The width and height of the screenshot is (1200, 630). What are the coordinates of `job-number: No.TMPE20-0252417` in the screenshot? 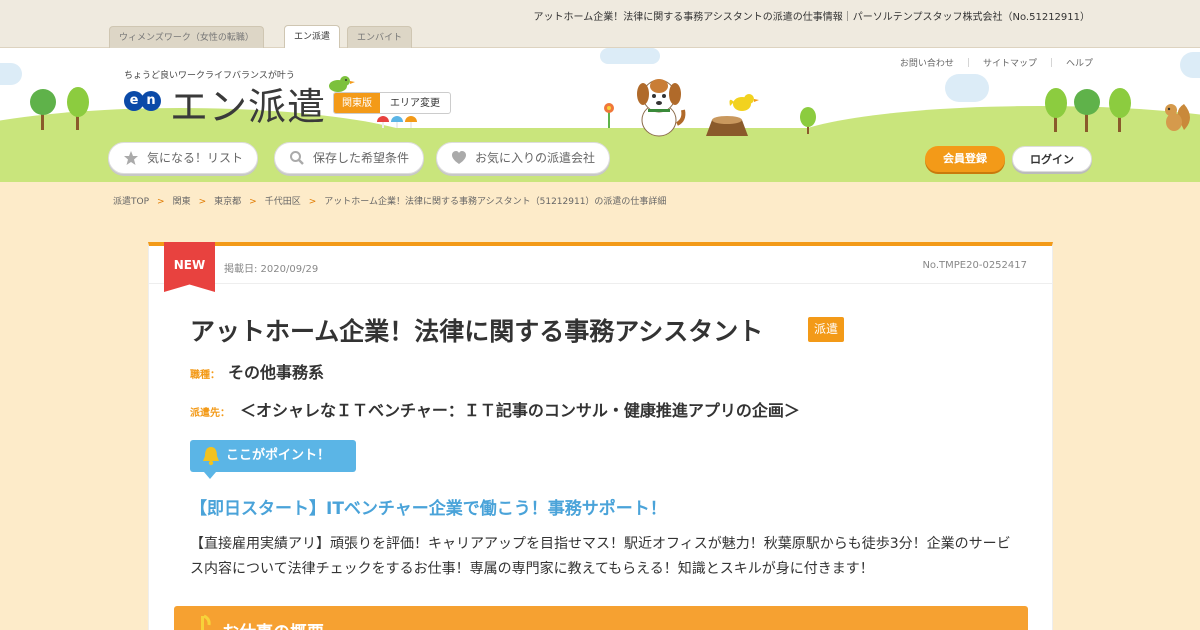 It's located at (974, 265).